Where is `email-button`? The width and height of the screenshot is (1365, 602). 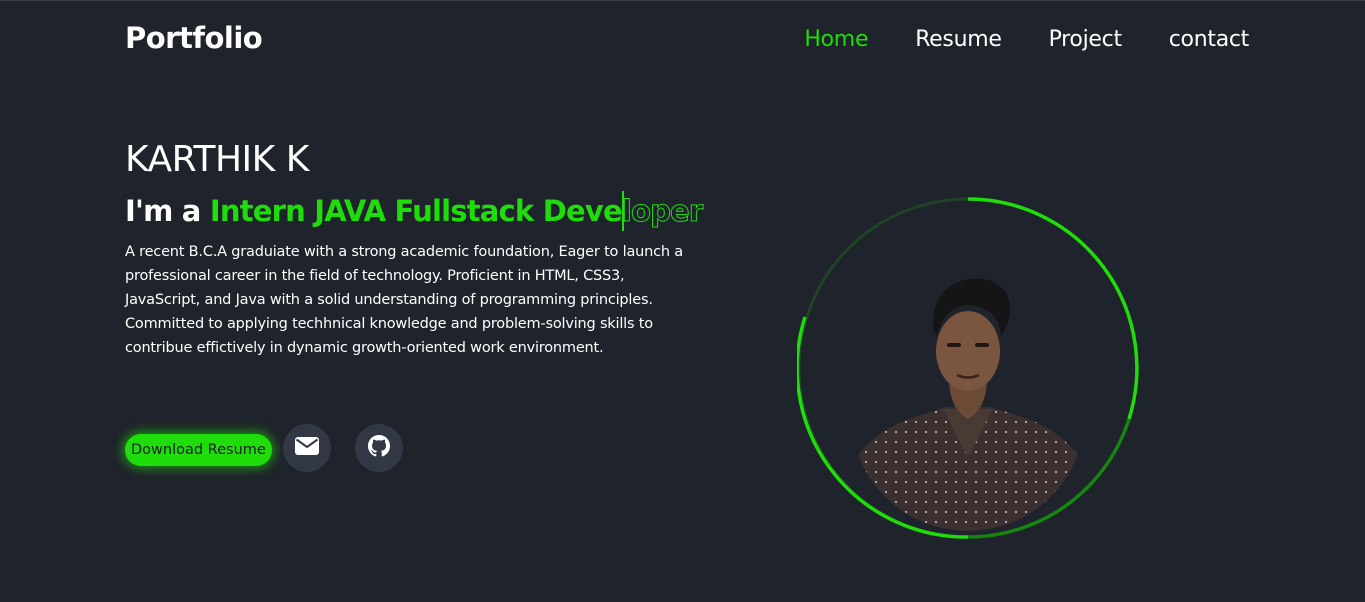
email-button is located at coordinates (307, 448).